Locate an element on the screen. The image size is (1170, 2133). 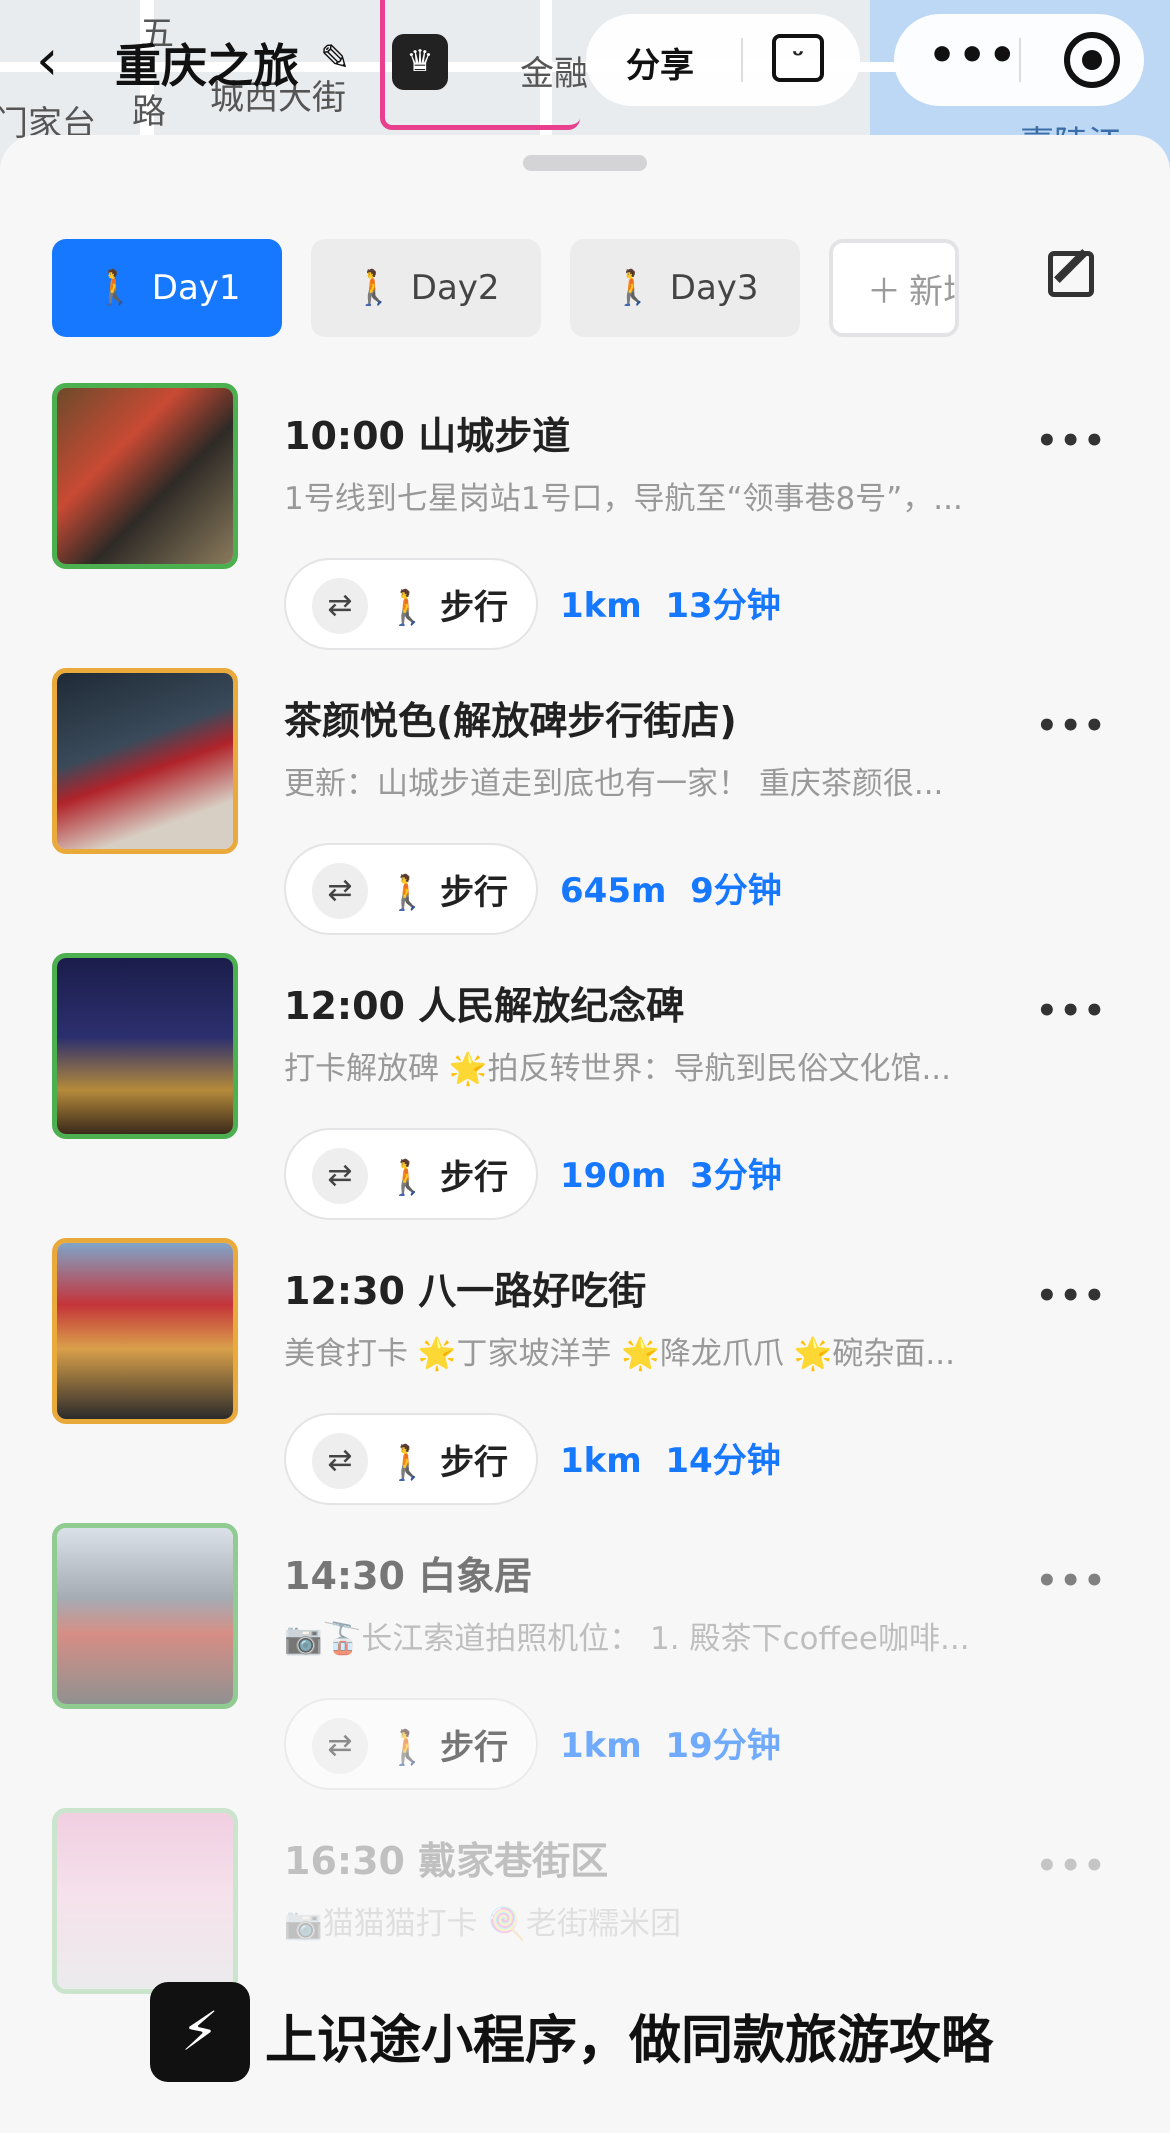
route-info: 645m 9分钟 is located at coordinates (671, 887).